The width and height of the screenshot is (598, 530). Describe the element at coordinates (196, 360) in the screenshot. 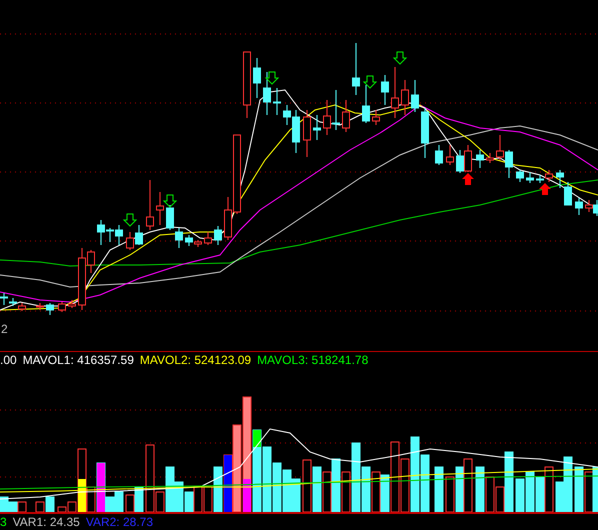

I see `legend-value: MAVOL2: 524123.09` at that location.